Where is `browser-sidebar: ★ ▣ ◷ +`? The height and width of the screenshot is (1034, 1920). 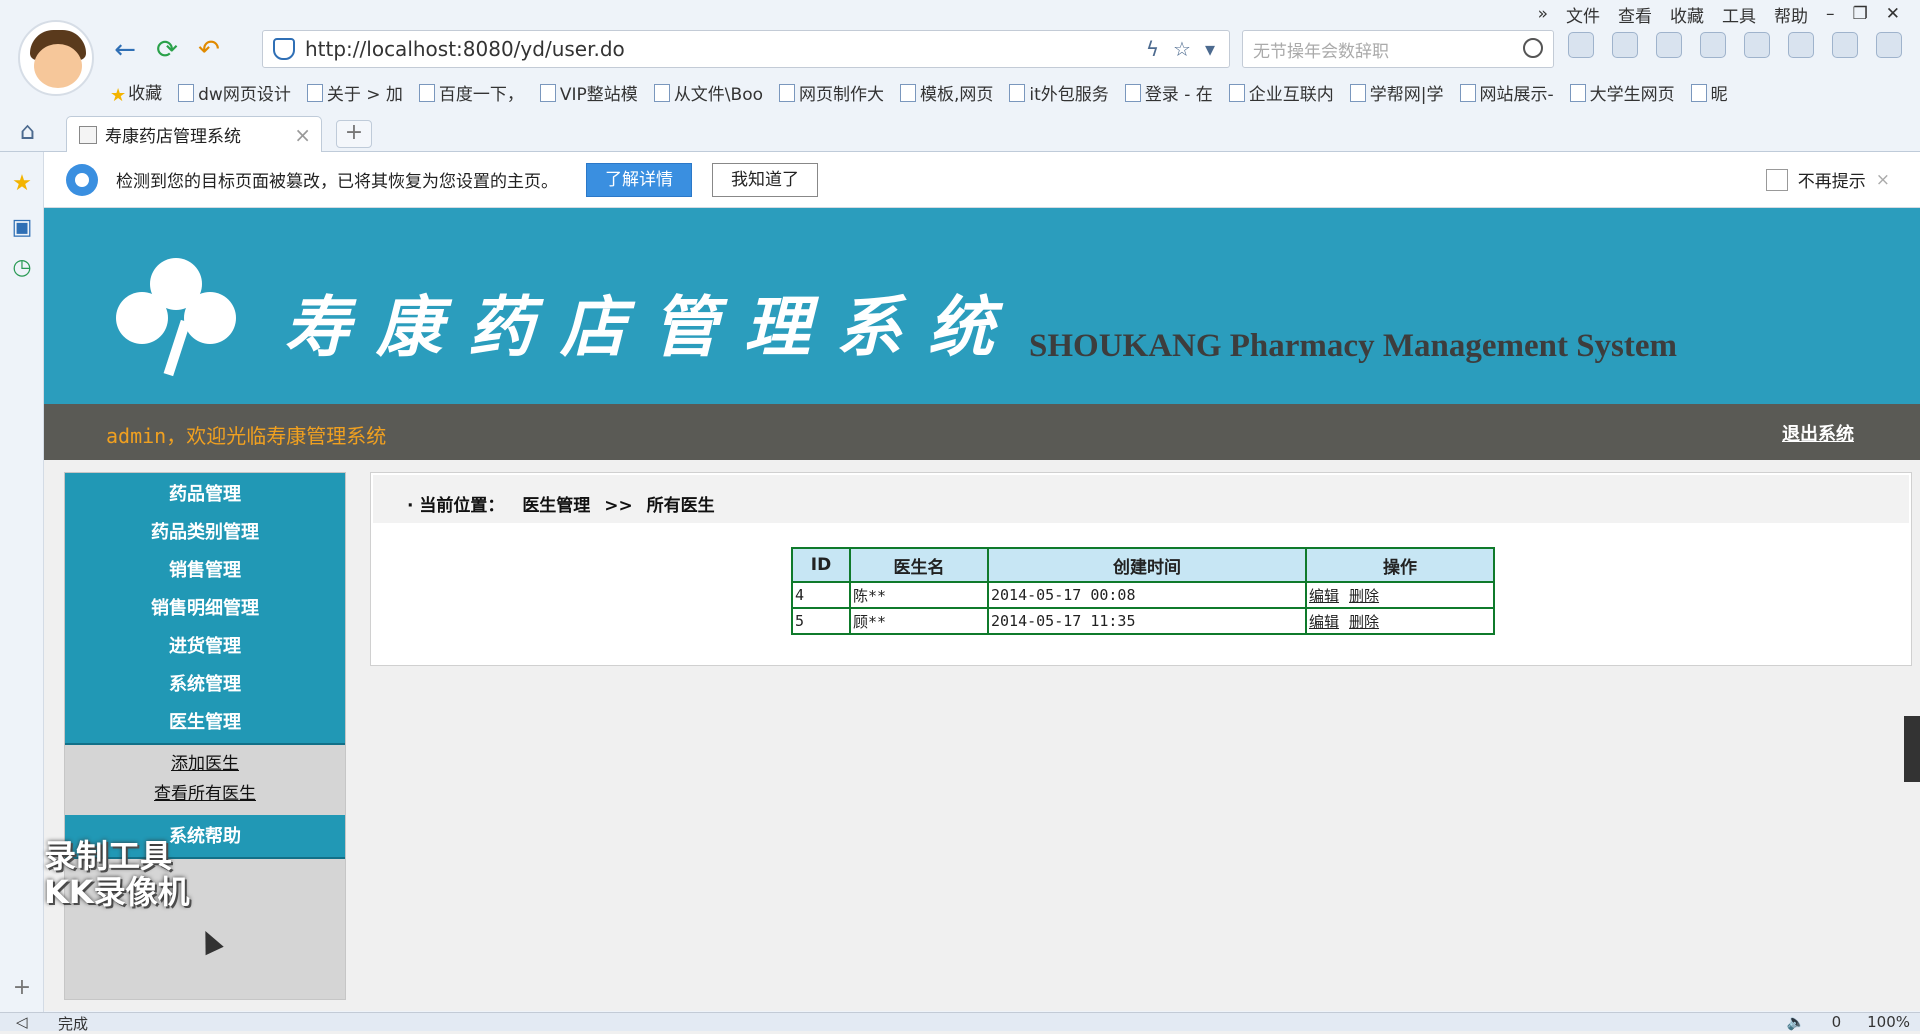 browser-sidebar: ★ ▣ ◷ + is located at coordinates (22, 582).